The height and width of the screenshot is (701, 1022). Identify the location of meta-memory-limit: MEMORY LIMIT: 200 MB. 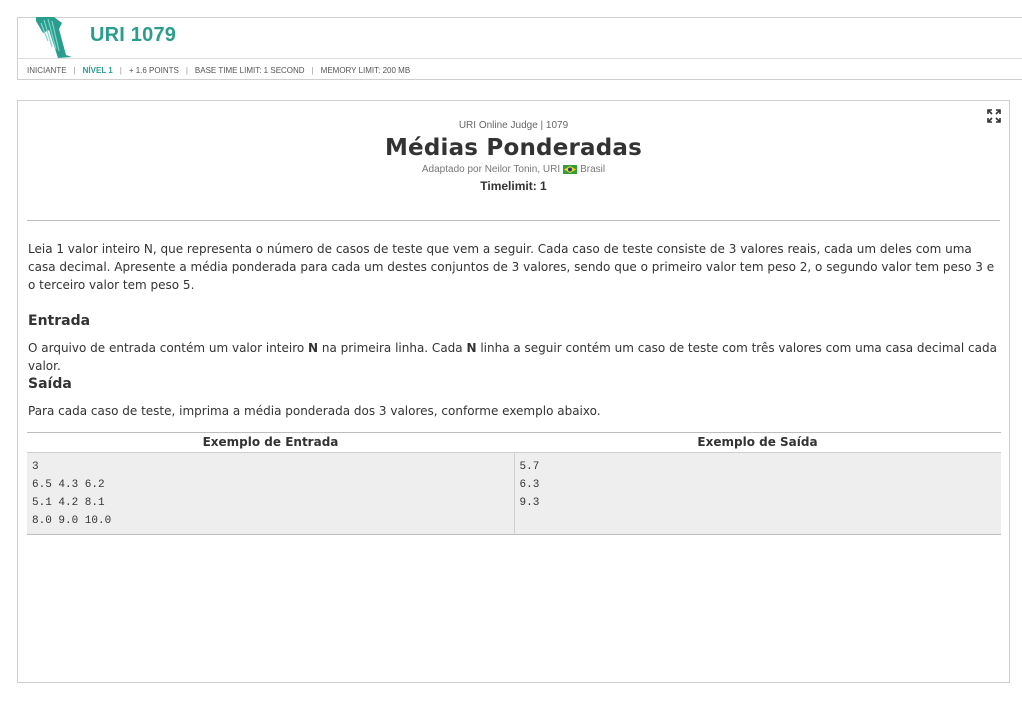
(365, 70).